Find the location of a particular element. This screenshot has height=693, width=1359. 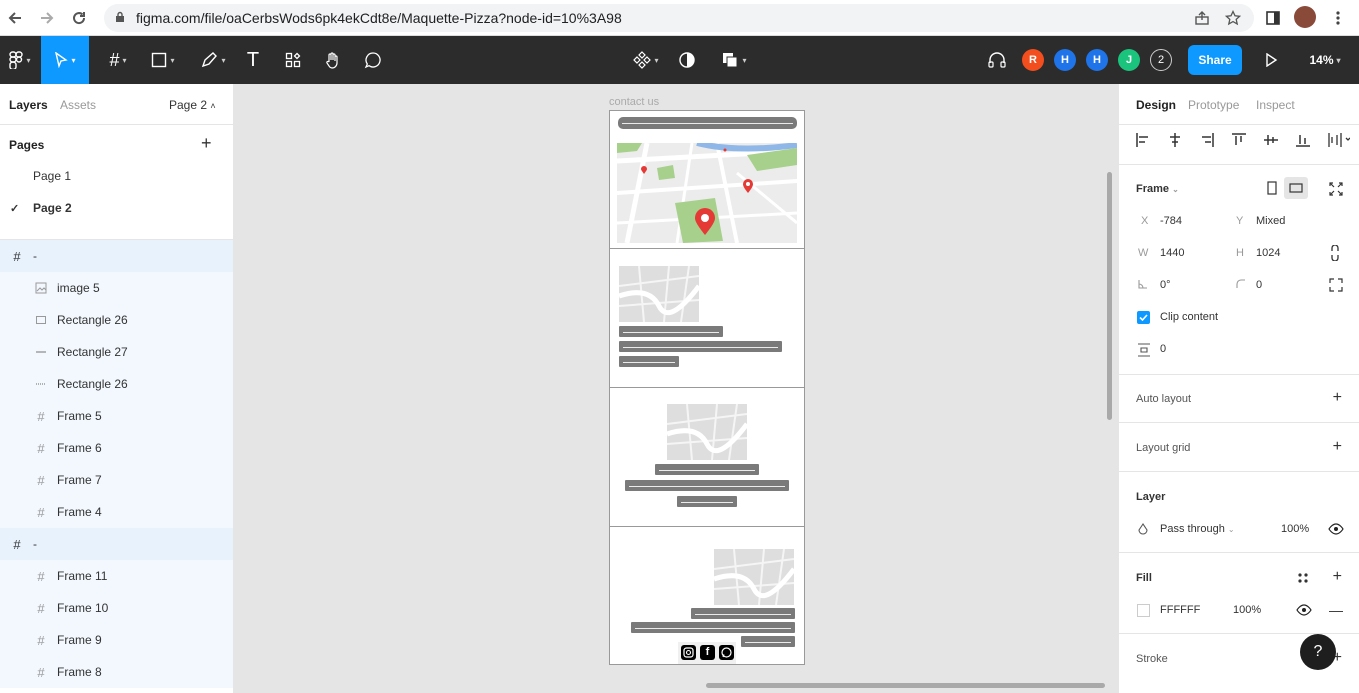

radius-input: 0 is located at coordinates (1259, 285).